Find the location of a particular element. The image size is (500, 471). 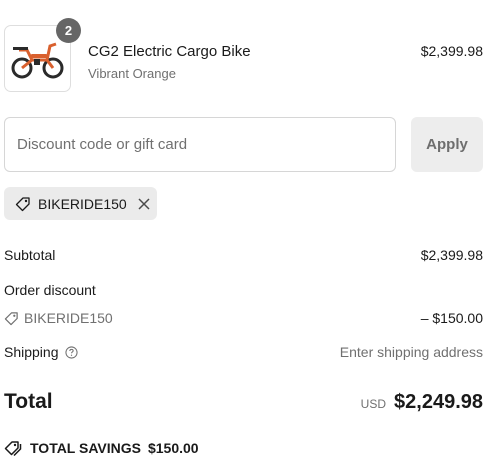

order-discount-label: Order discount is located at coordinates (50, 290).